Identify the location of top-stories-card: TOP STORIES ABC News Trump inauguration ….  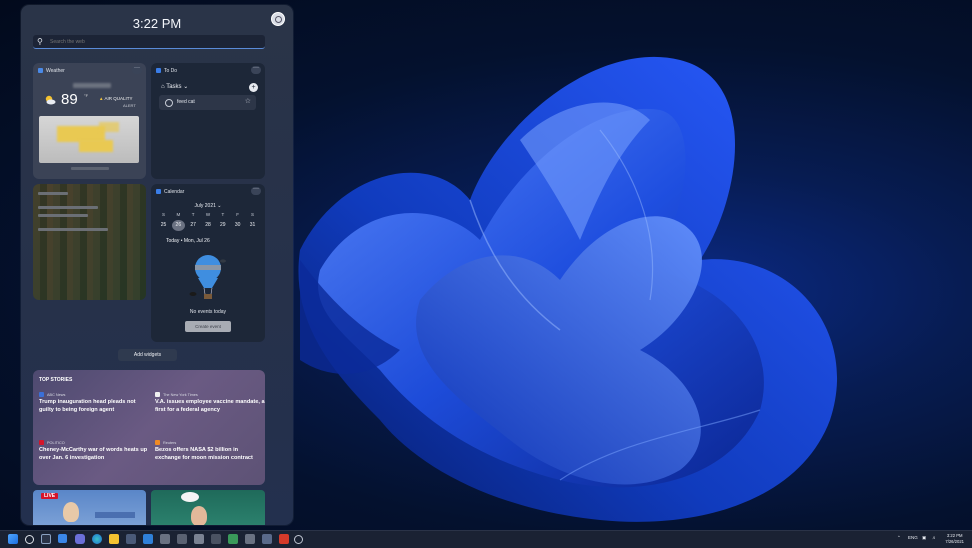
(149, 427).